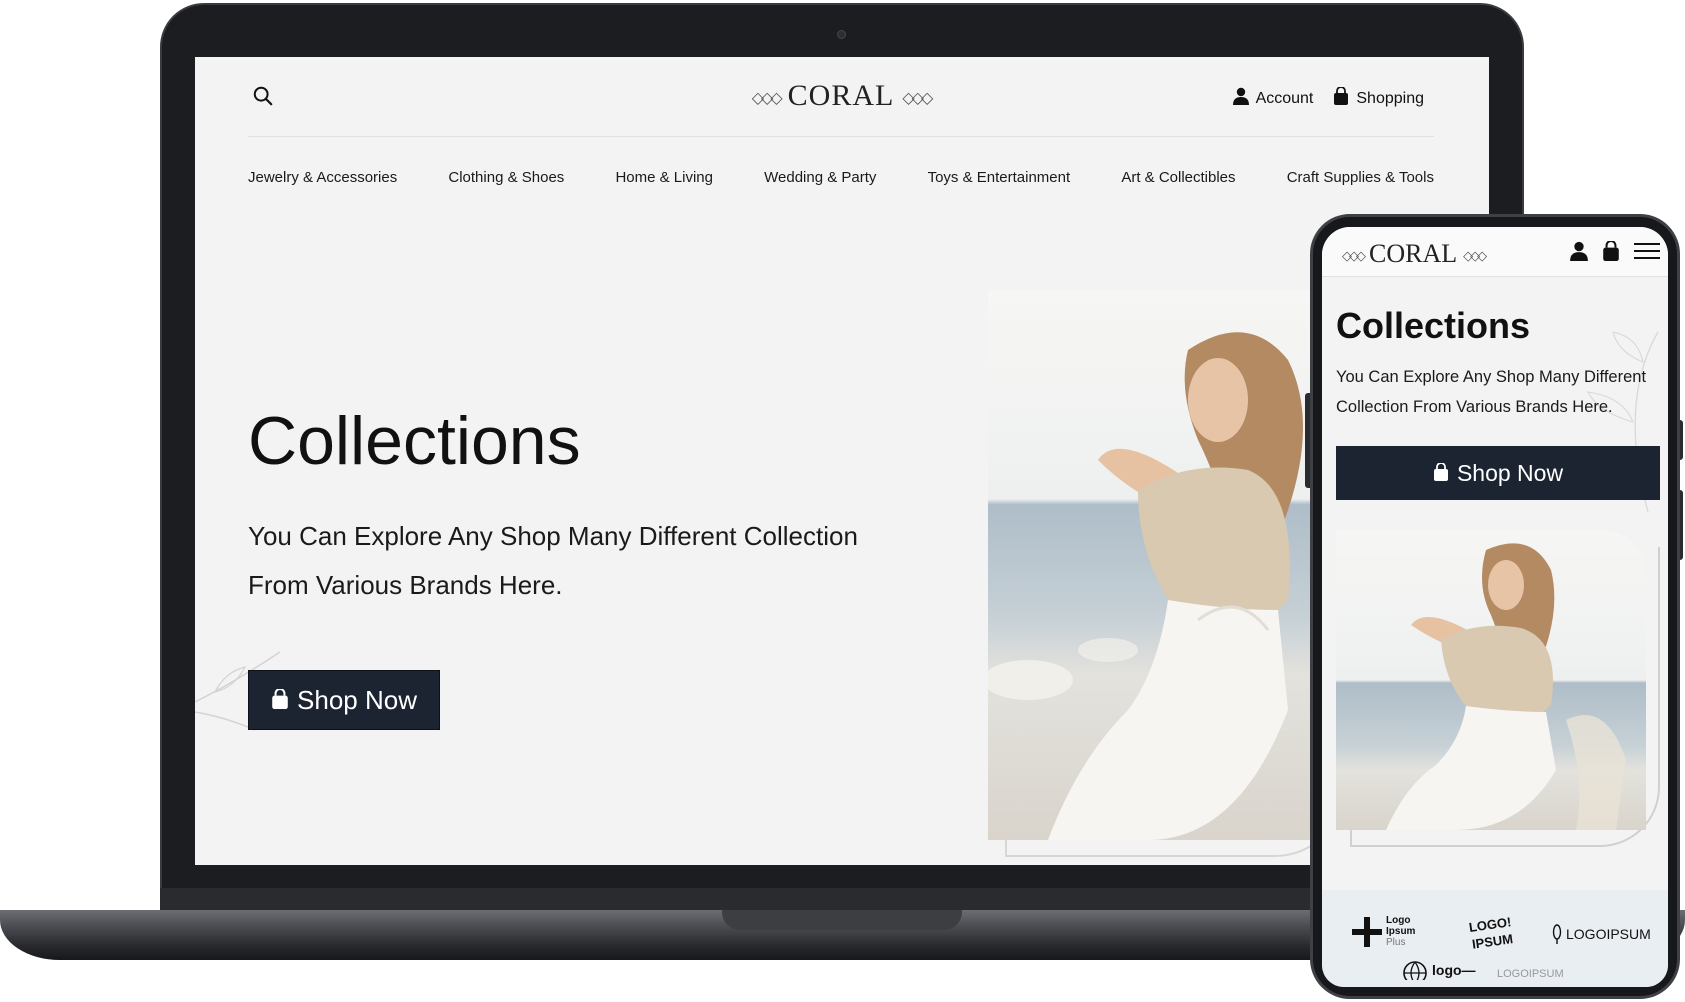  I want to click on partner-logo: Logo Ipsum Plus, so click(1383, 931).